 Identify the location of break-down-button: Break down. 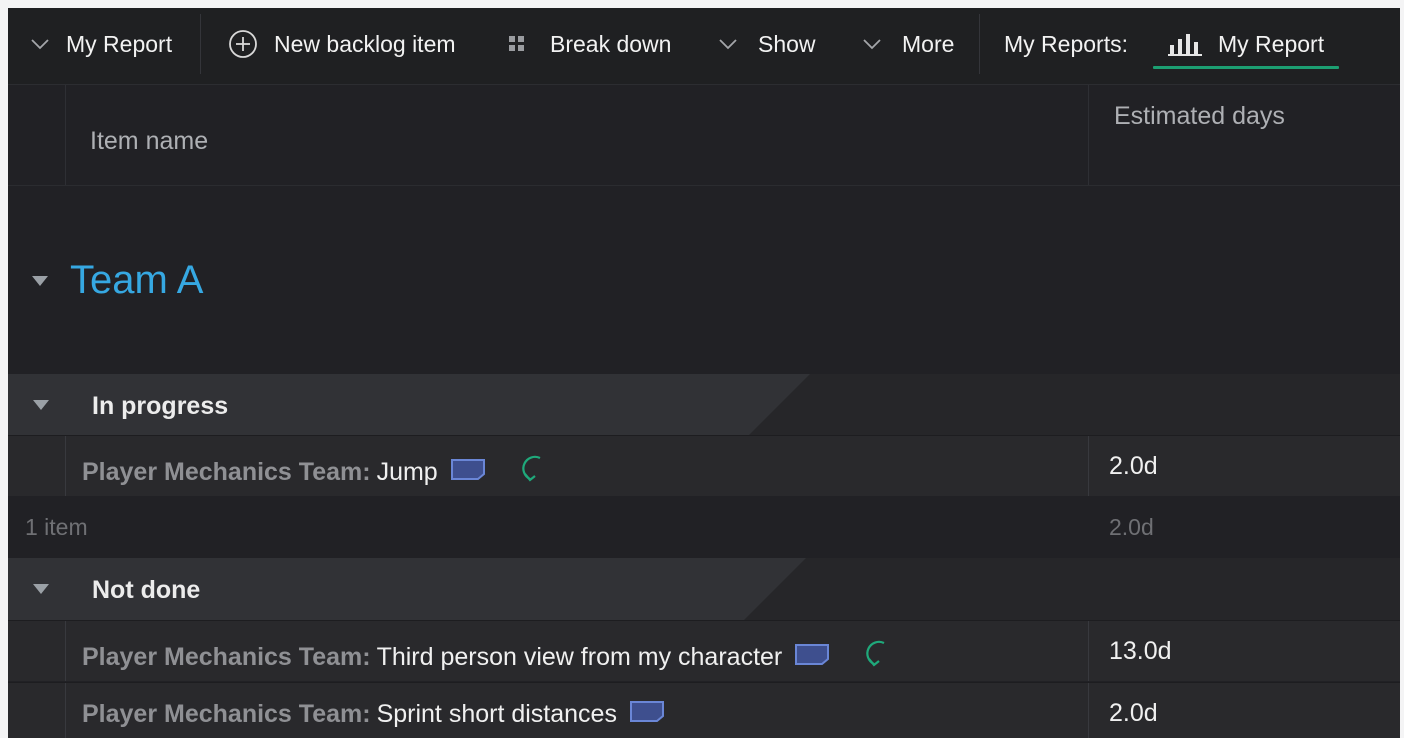
(589, 44).